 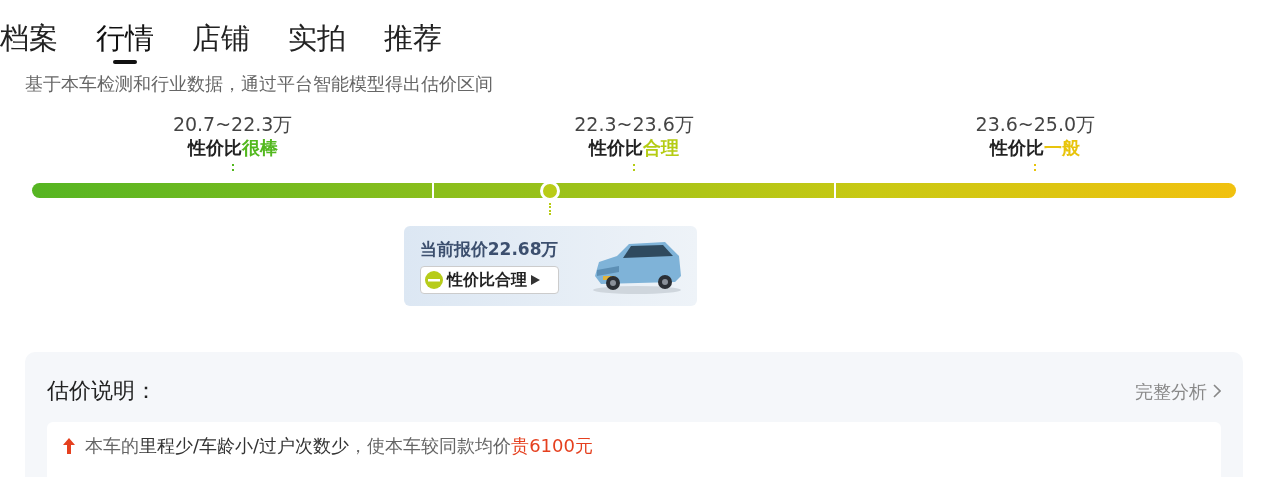 I want to click on arrow-up-icon, so click(x=69, y=446).